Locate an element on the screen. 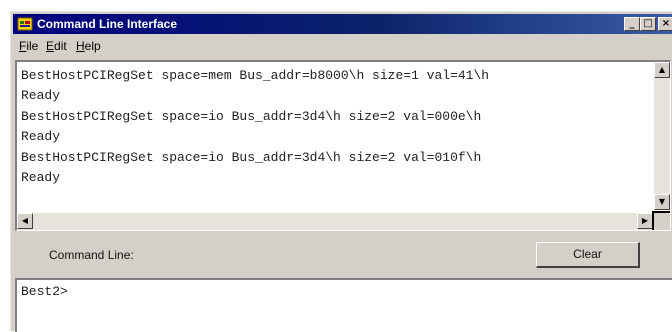  close-button: × is located at coordinates (665, 24).